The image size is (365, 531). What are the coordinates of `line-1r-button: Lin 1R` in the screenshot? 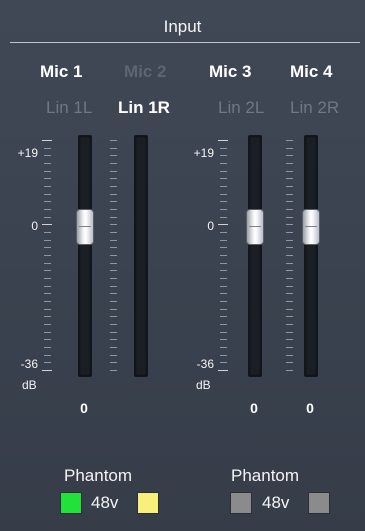 It's located at (144, 108).